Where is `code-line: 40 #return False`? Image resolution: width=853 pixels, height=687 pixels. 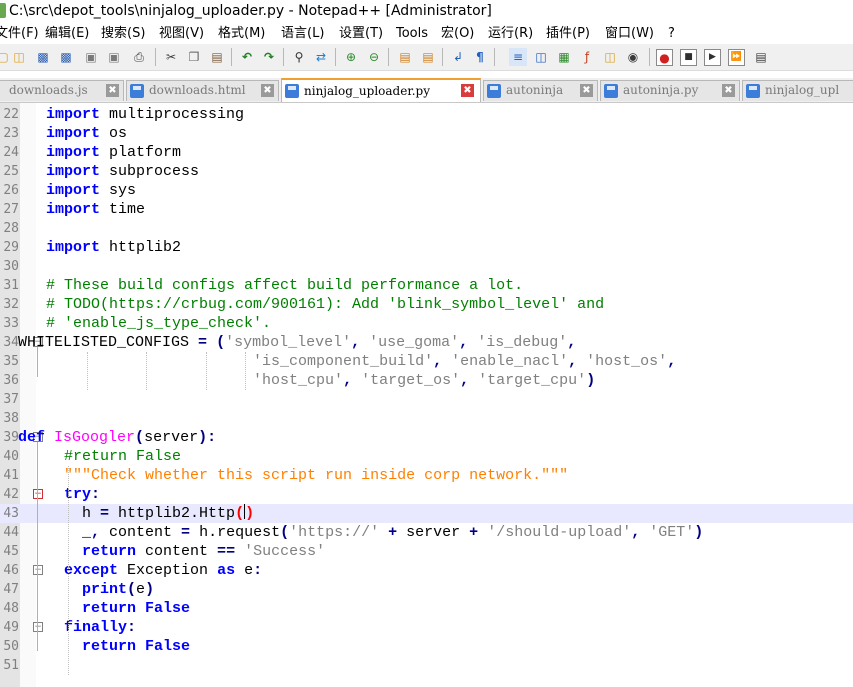 code-line: 40 #return False is located at coordinates (426, 456).